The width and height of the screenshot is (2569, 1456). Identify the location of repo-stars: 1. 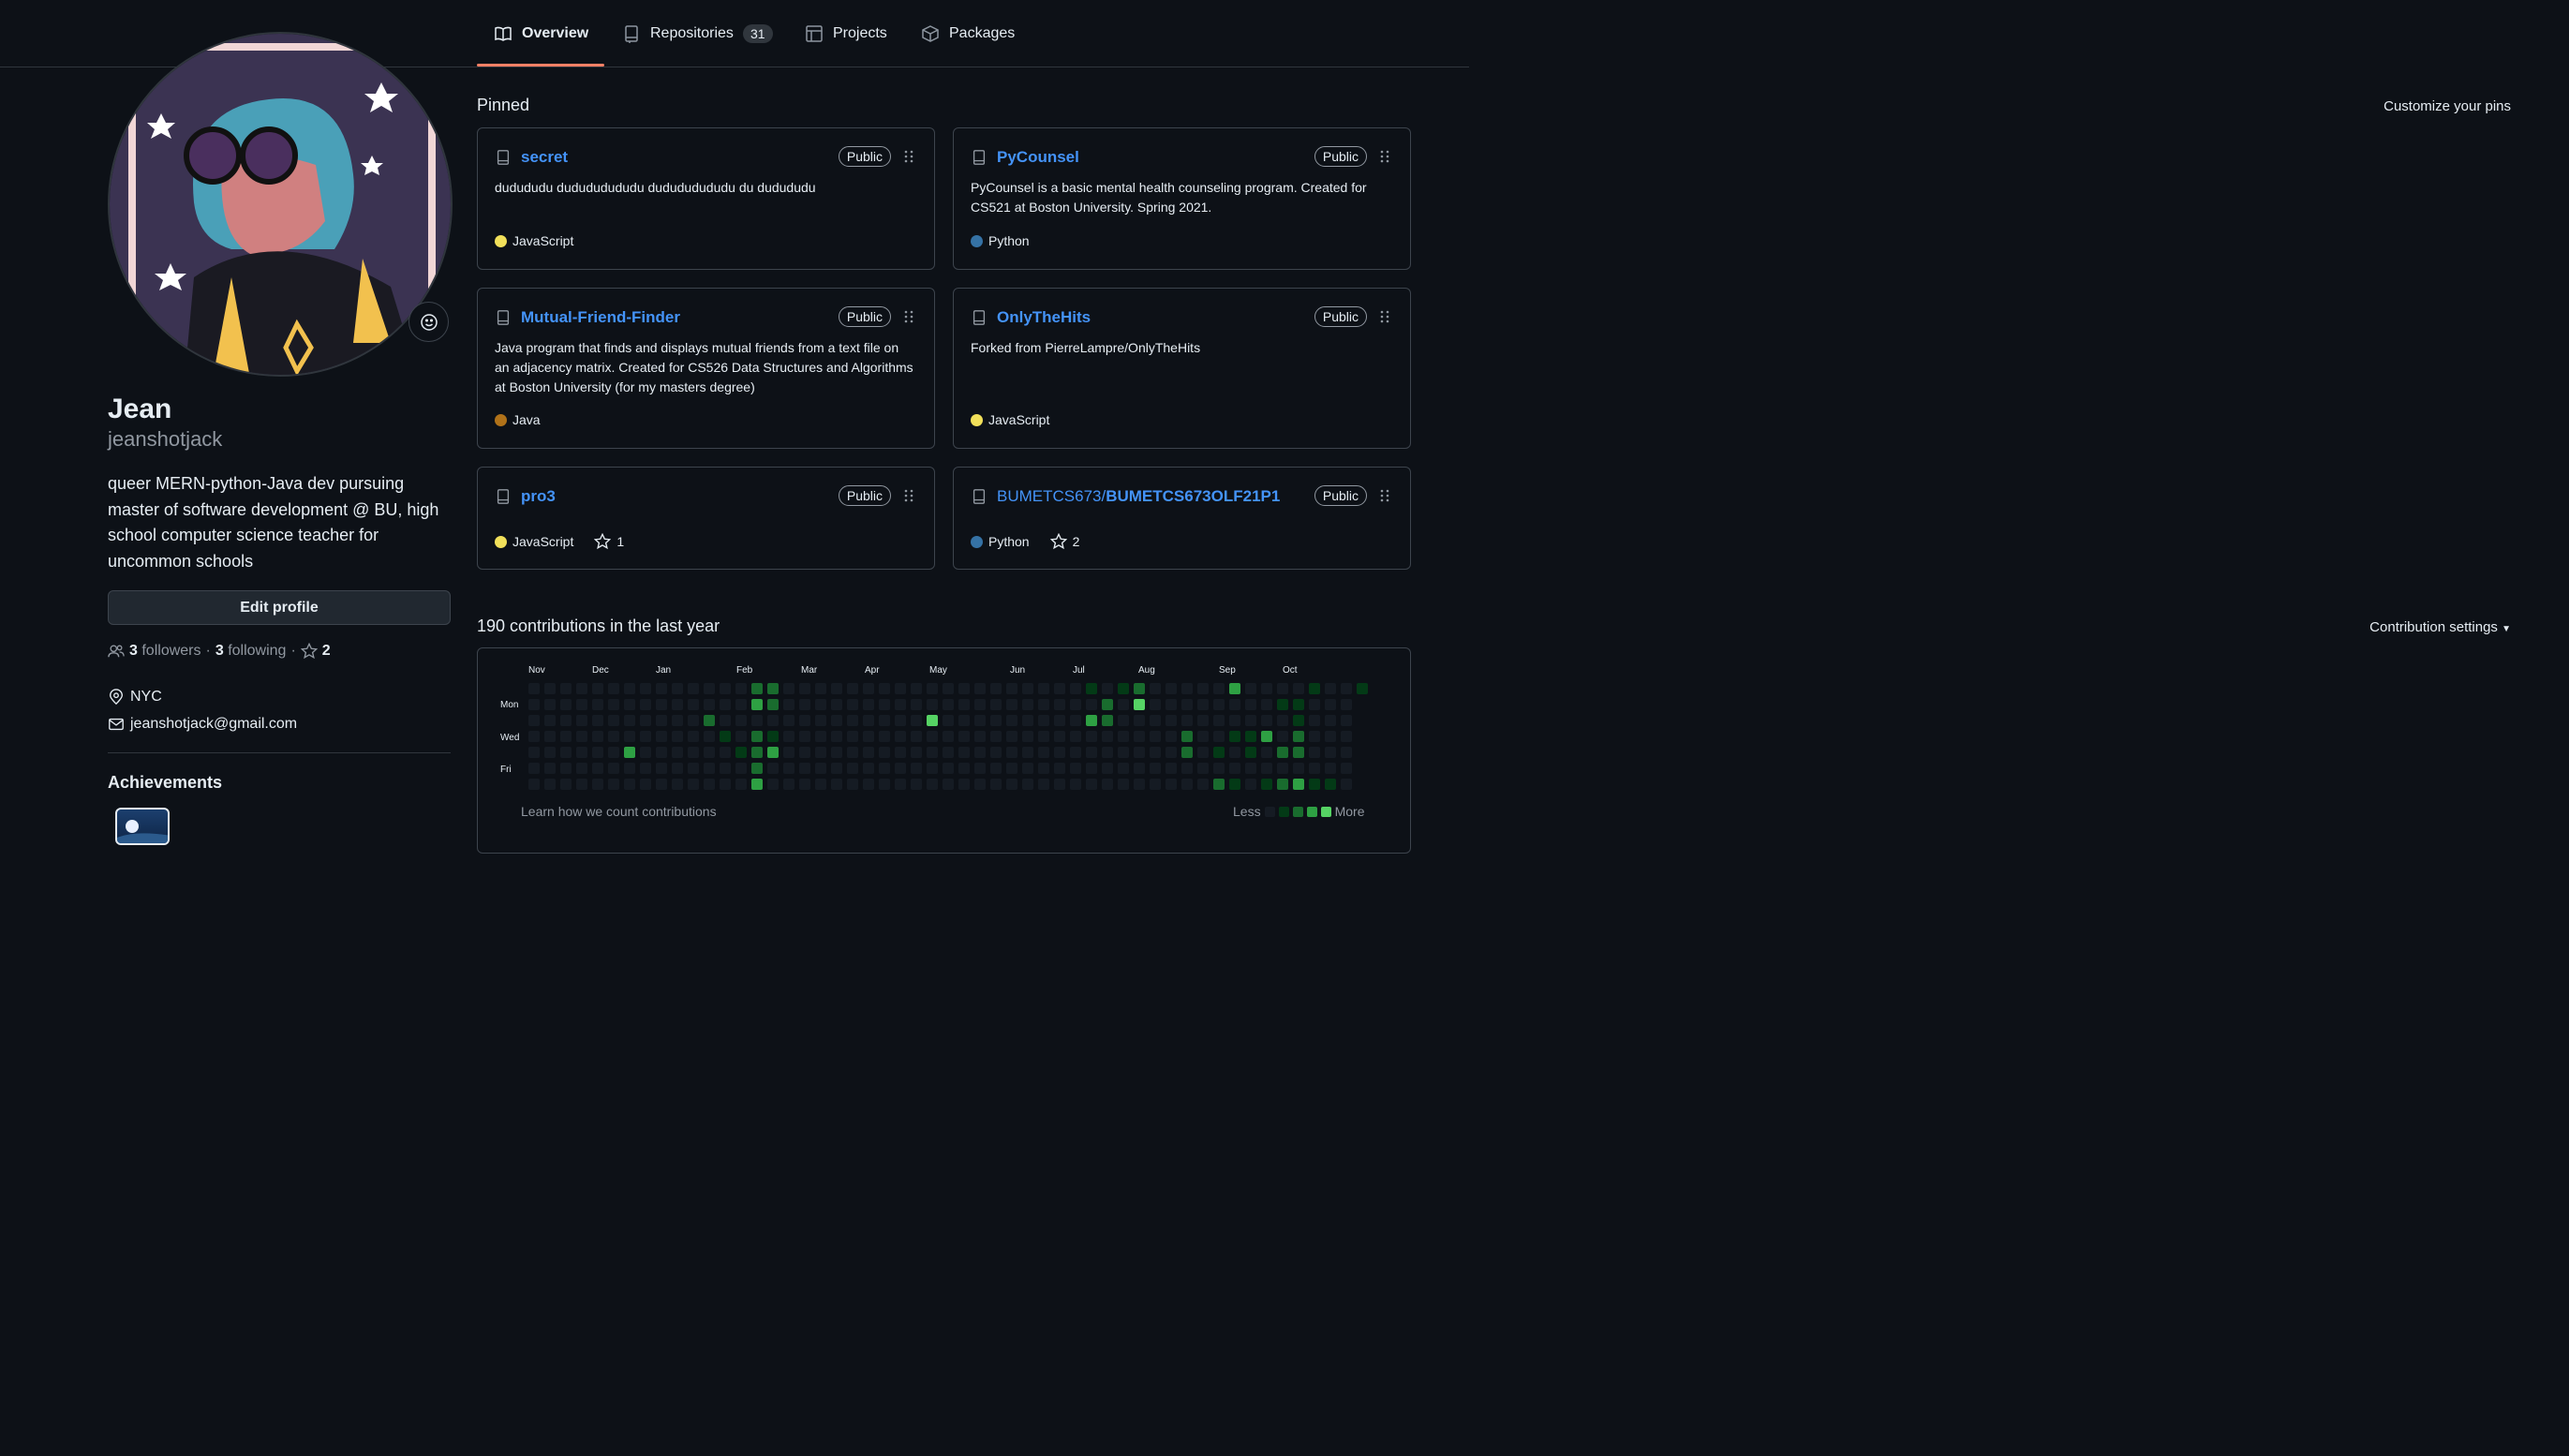
(620, 541).